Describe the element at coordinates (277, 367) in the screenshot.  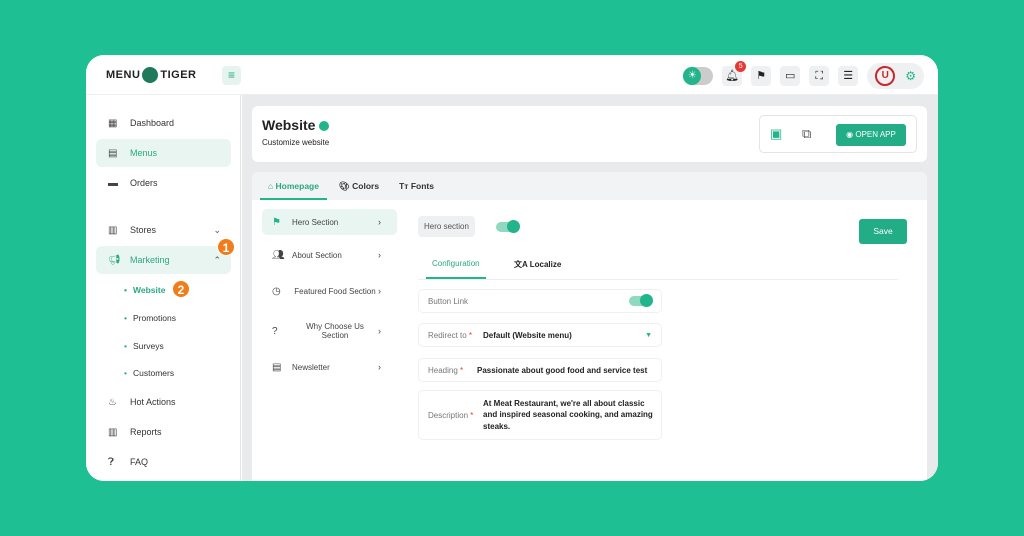
I see `newsletter-icon: ▤` at that location.